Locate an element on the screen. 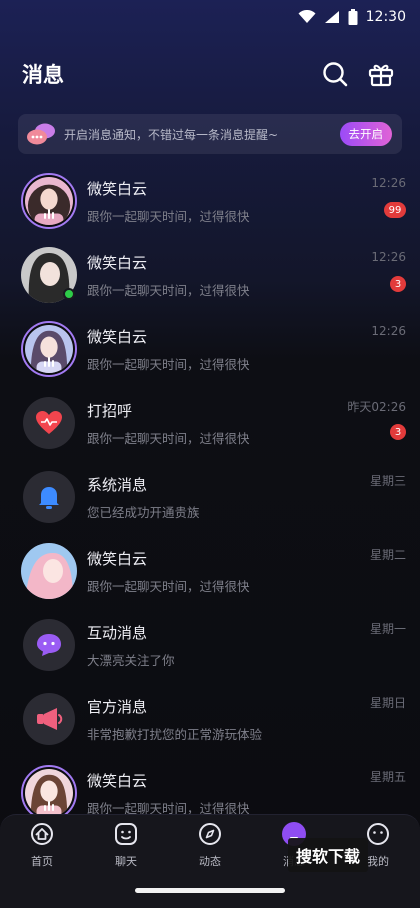  conversation-row: 官方消息 非常抱歉打扰您的正常游玩体验 星期日 is located at coordinates (210, 719).